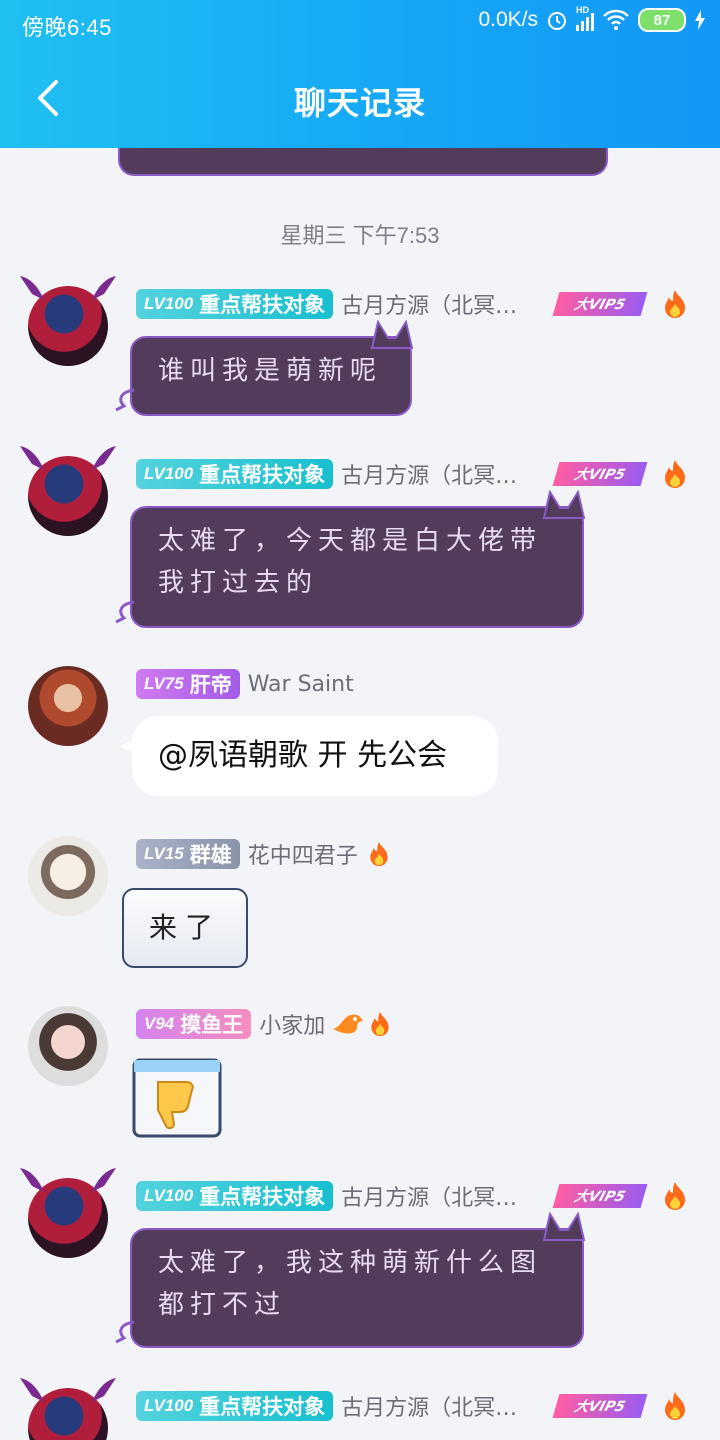 This screenshot has width=720, height=1440. Describe the element at coordinates (662, 20) in the screenshot. I see `battery-indicator: 87` at that location.